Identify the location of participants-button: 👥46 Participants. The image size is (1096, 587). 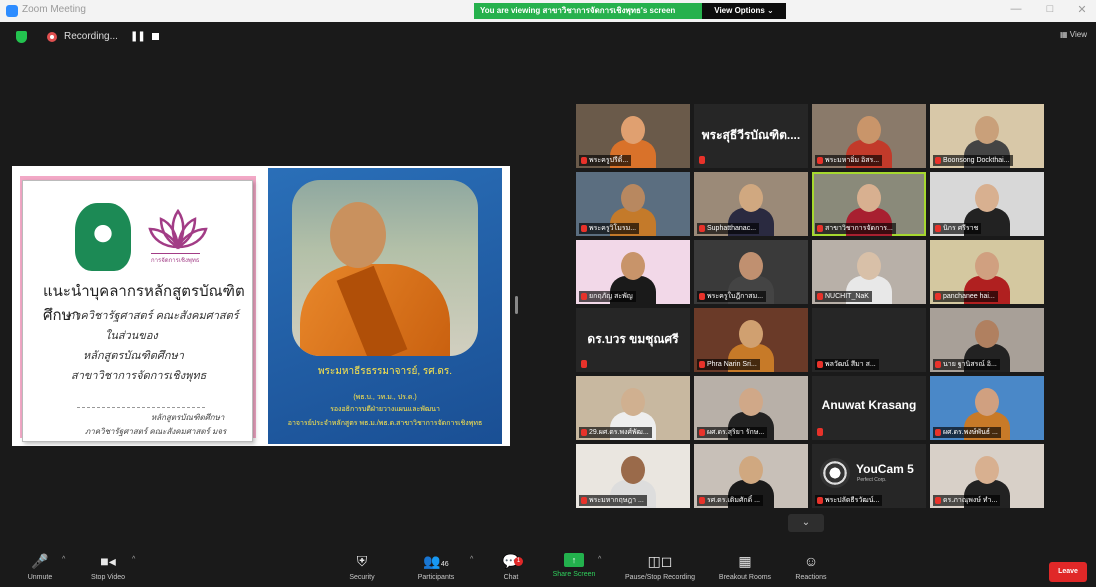
(436, 567).